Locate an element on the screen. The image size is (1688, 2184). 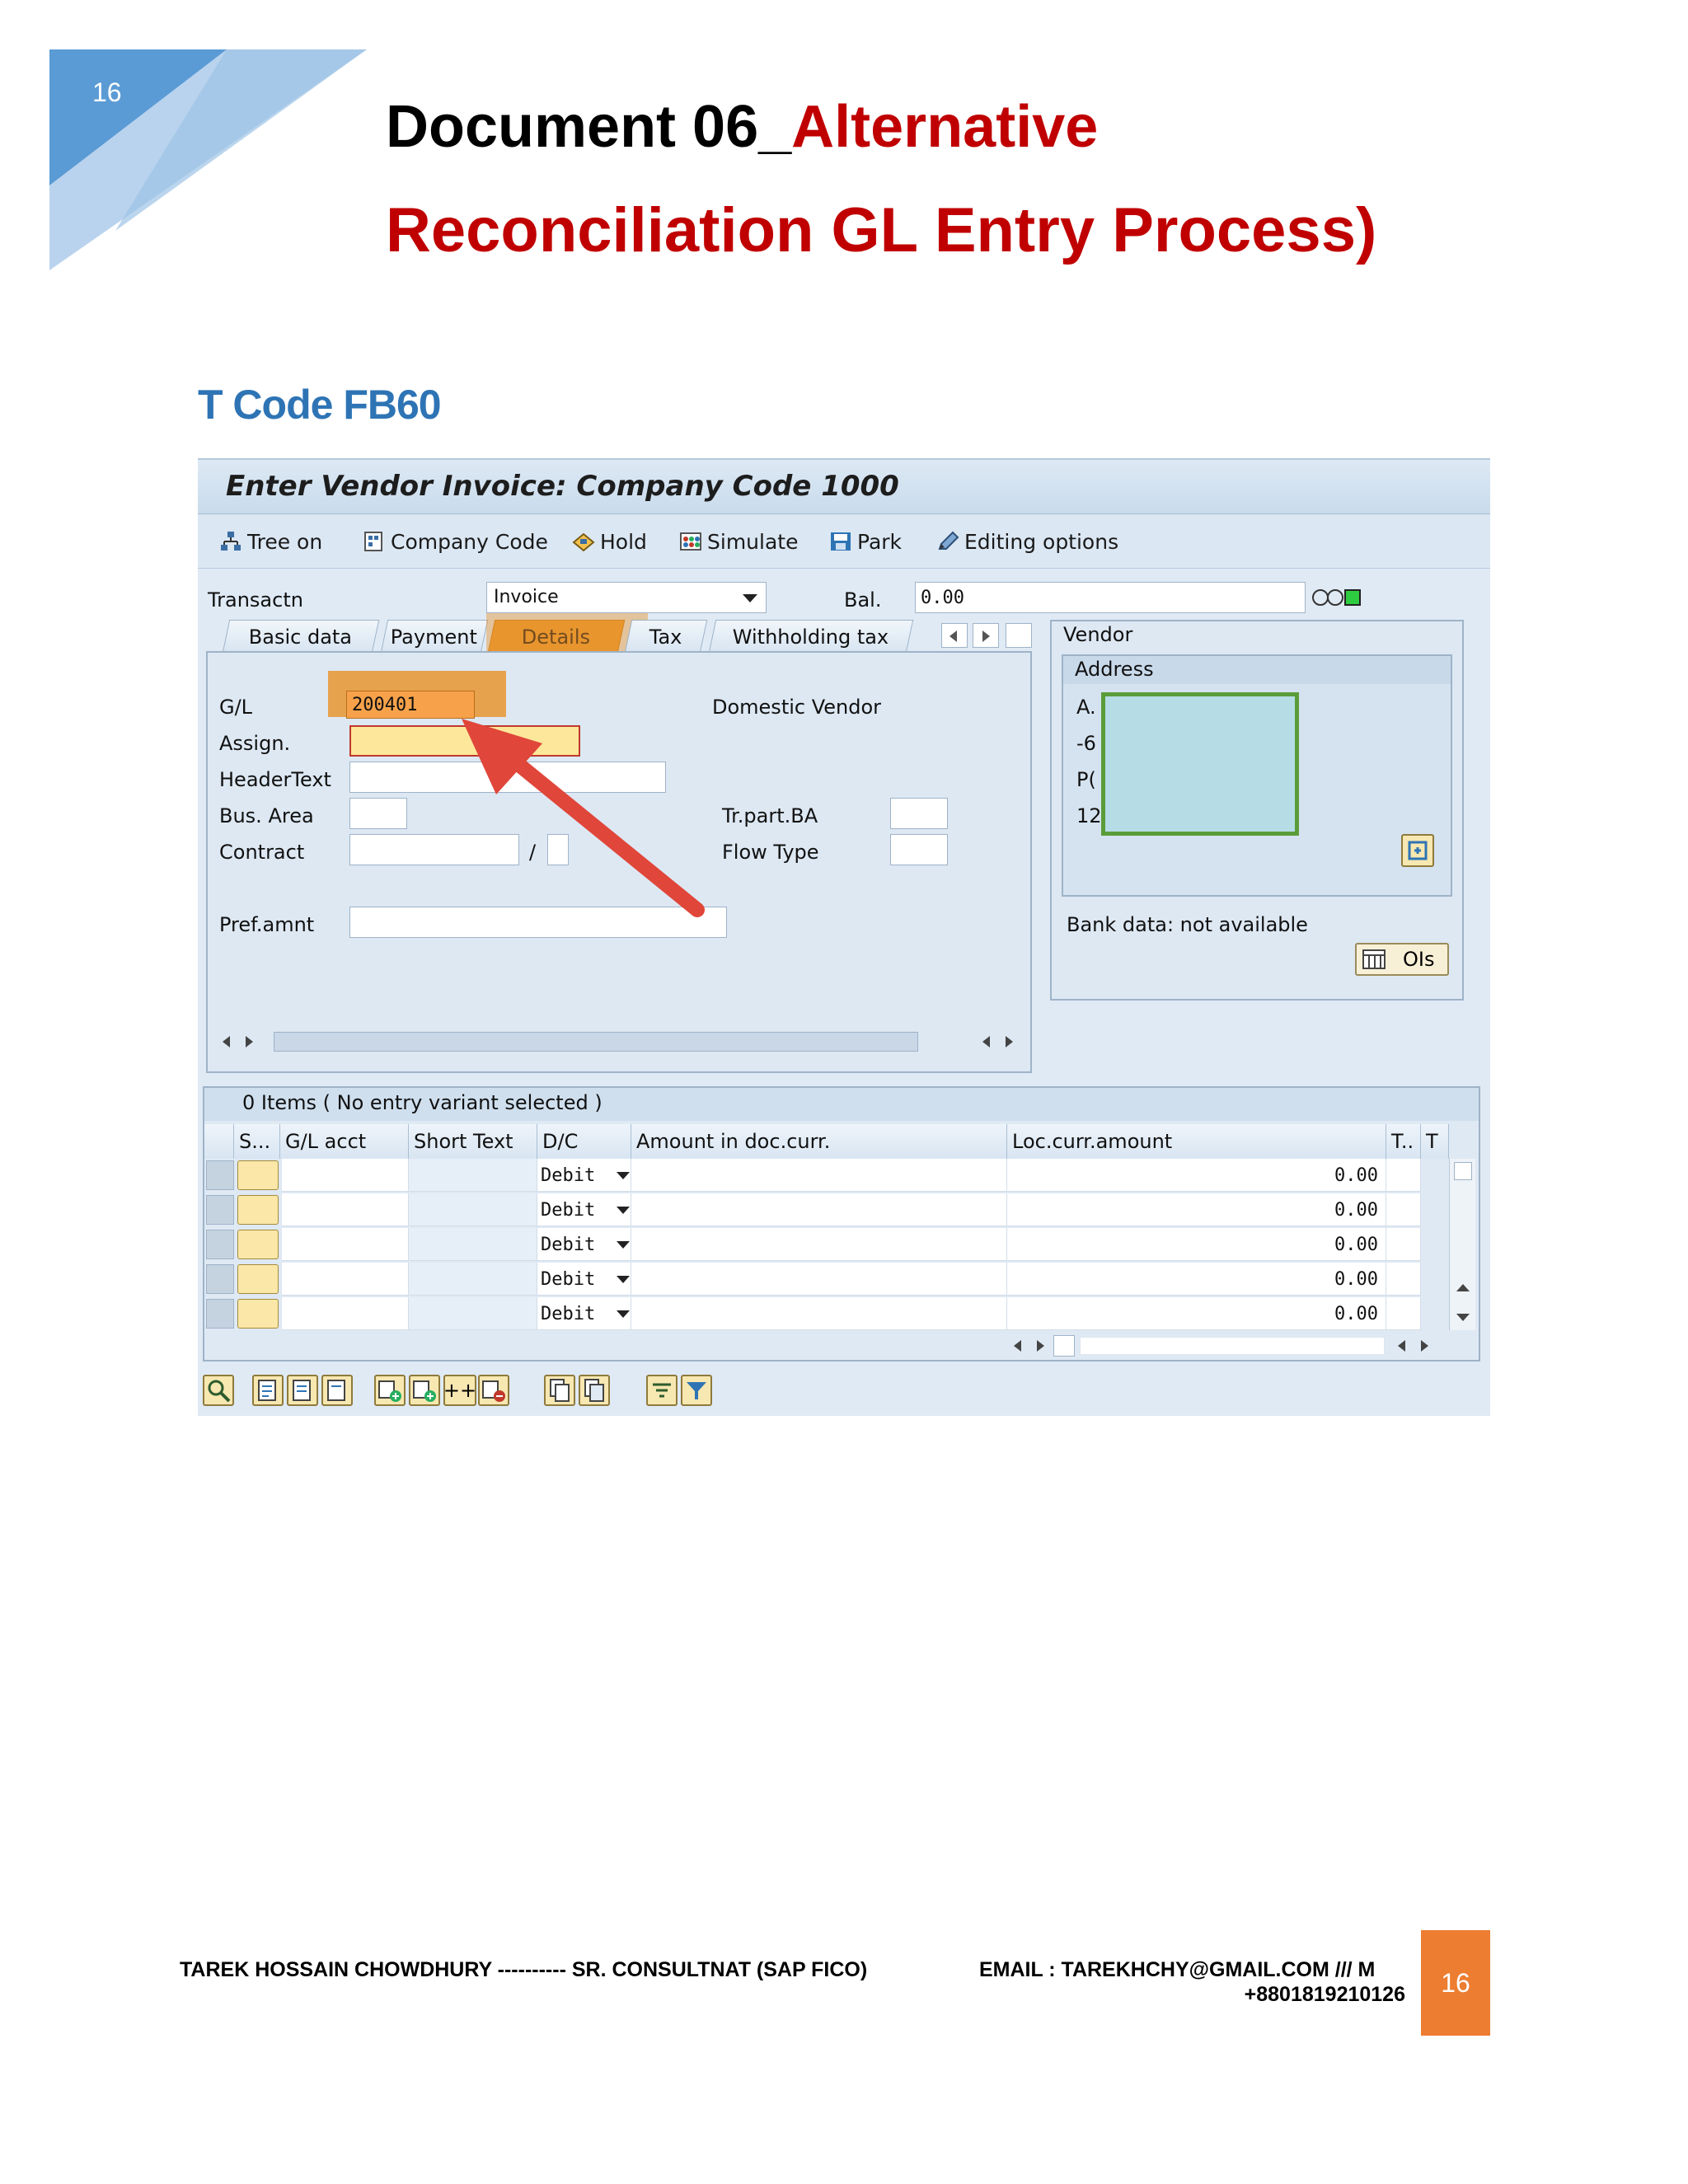
column-header-t1: T.. is located at coordinates (1404, 1141).